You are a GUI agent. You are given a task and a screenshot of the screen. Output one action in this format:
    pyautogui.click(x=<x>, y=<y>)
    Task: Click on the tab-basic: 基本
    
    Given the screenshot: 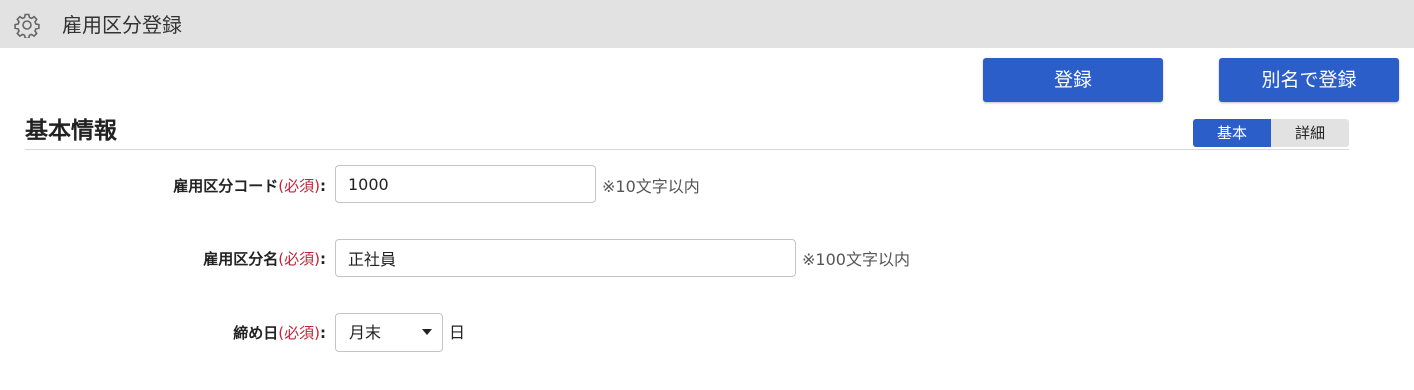 What is the action you would take?
    pyautogui.click(x=1232, y=133)
    